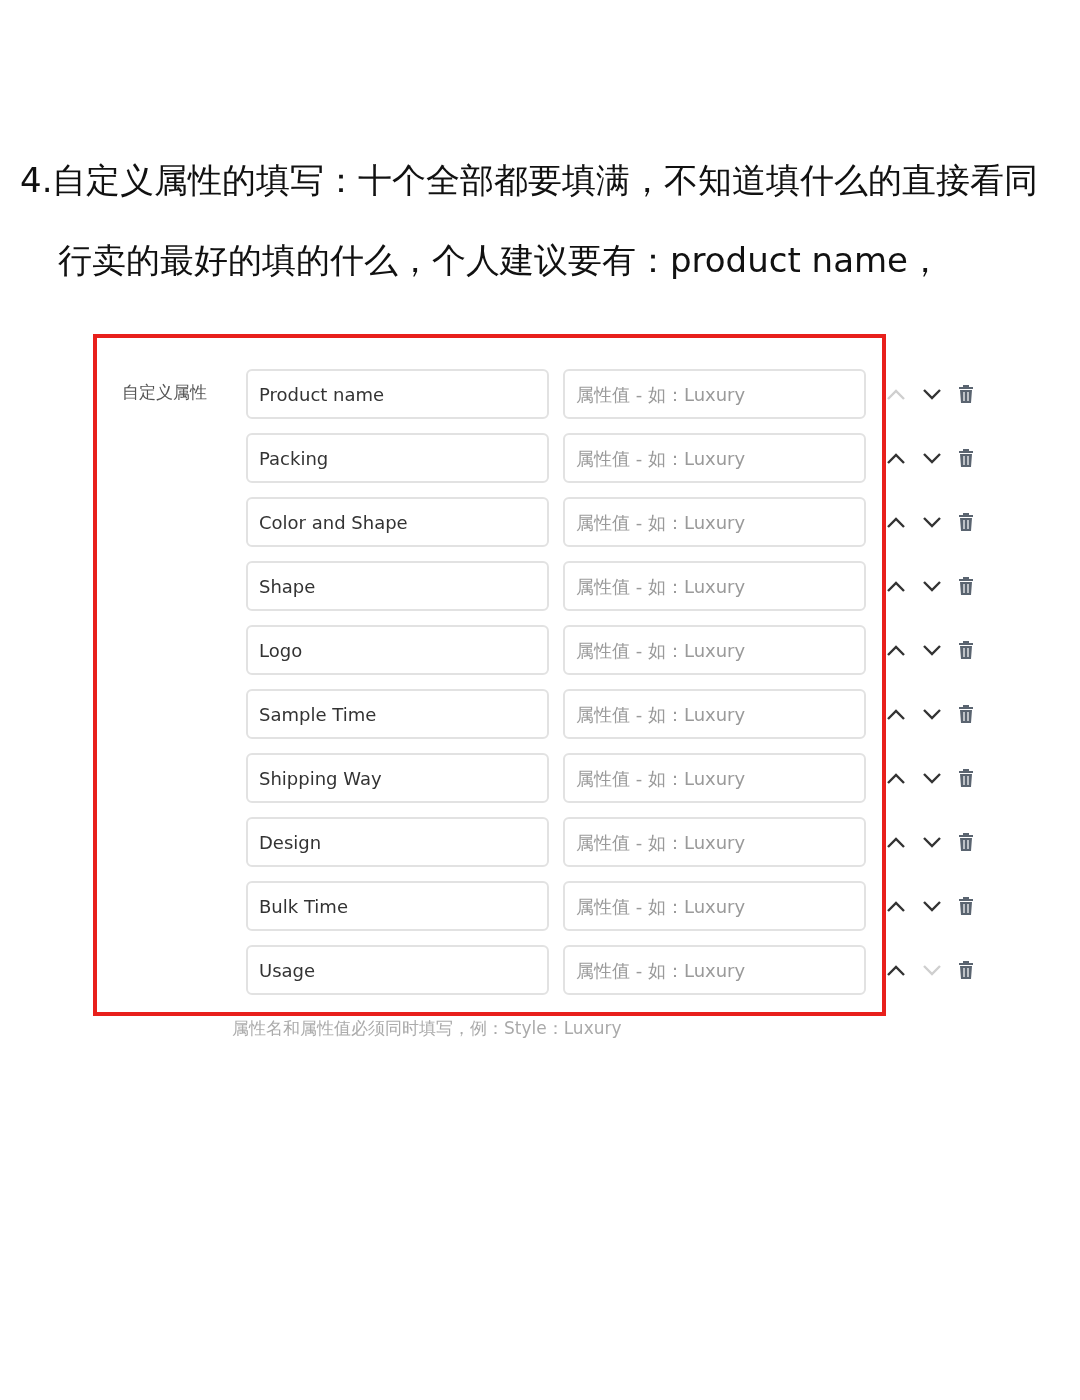 The height and width of the screenshot is (1400, 1080). What do you see at coordinates (427, 1028) in the screenshot?
I see `hint-text: 属性名和属性值必须同时填写，例：Style：Luxury` at bounding box center [427, 1028].